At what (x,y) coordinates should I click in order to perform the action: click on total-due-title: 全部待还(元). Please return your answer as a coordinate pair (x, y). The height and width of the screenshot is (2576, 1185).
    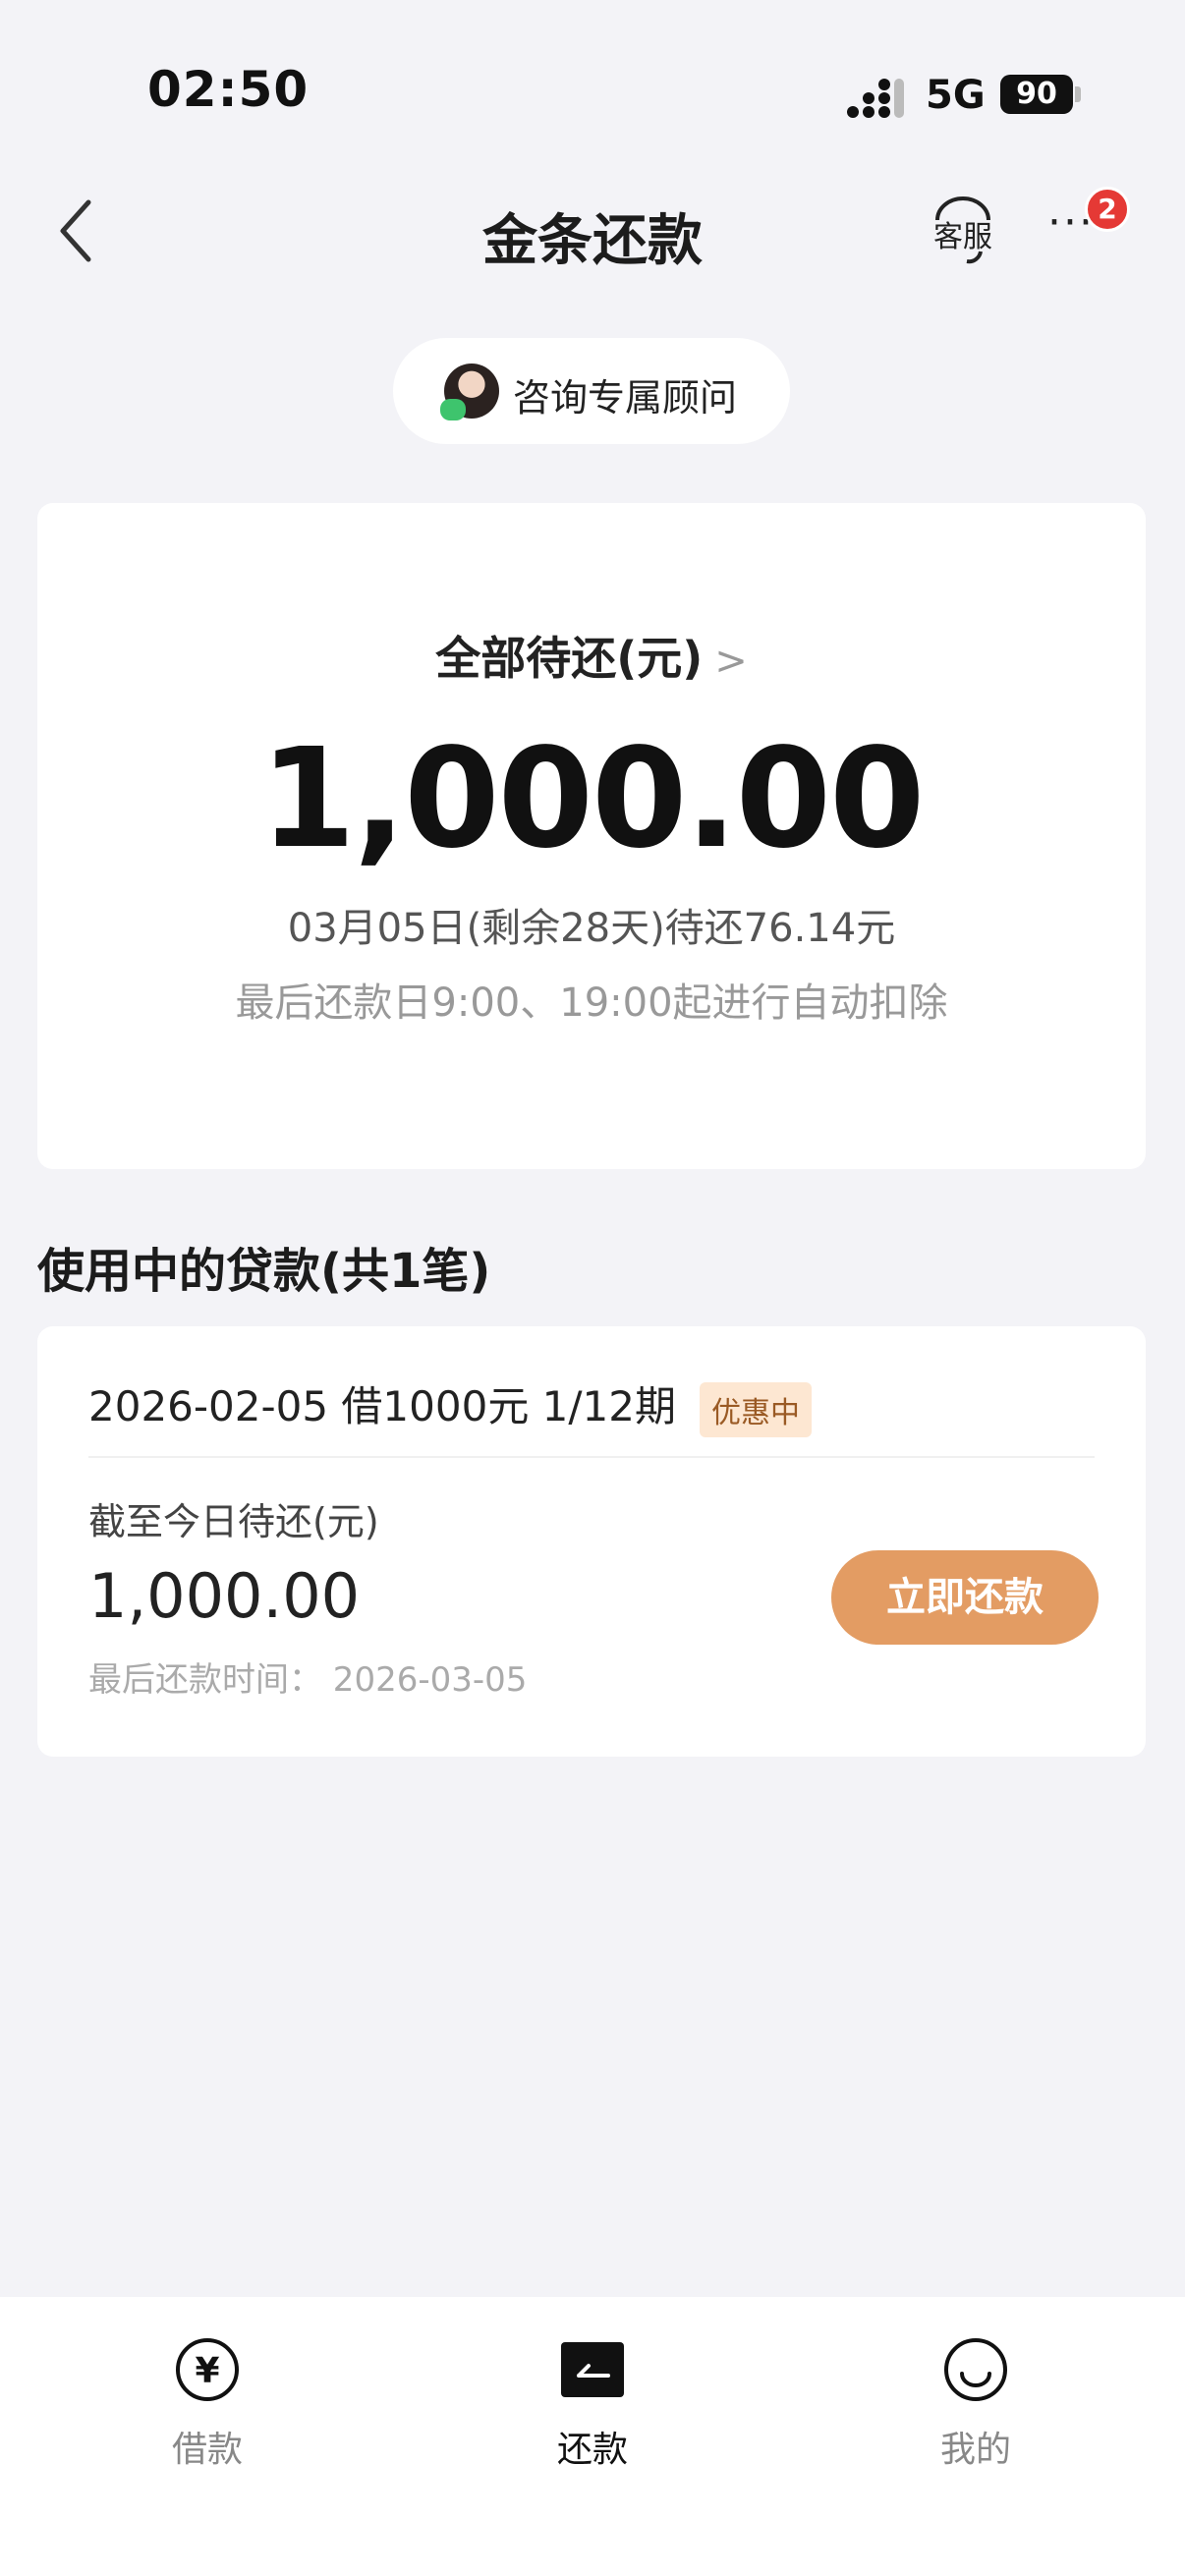
    Looking at the image, I should click on (569, 658).